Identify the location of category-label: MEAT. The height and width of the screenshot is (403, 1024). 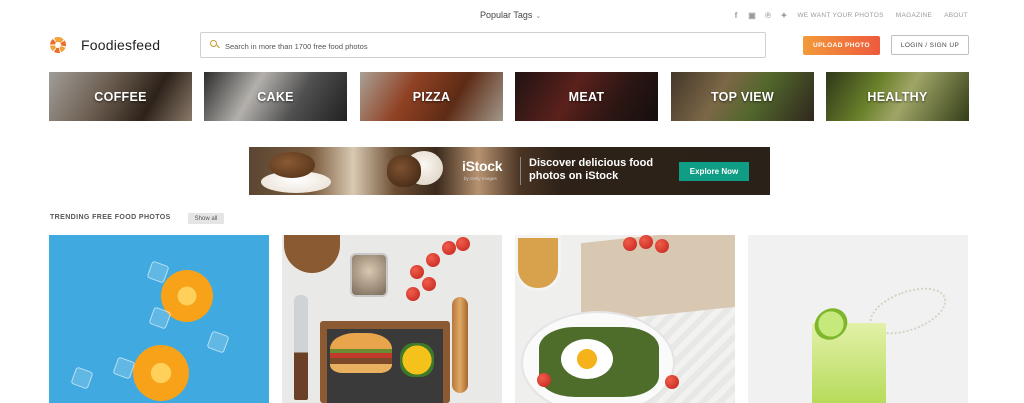
(586, 96).